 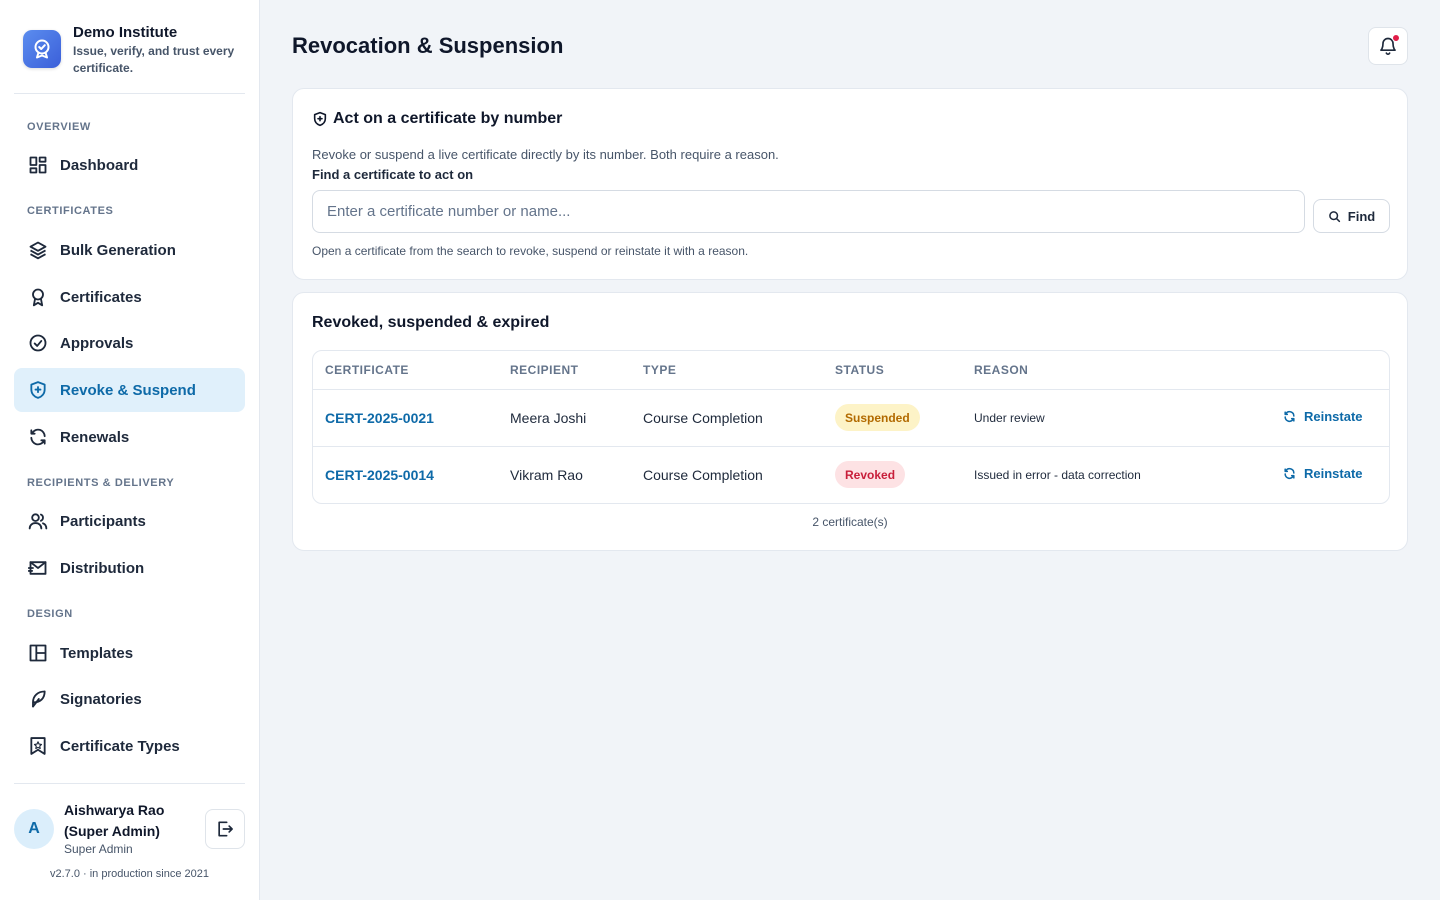 I want to click on section-label-certificates: CERTIFICATES, so click(x=70, y=211).